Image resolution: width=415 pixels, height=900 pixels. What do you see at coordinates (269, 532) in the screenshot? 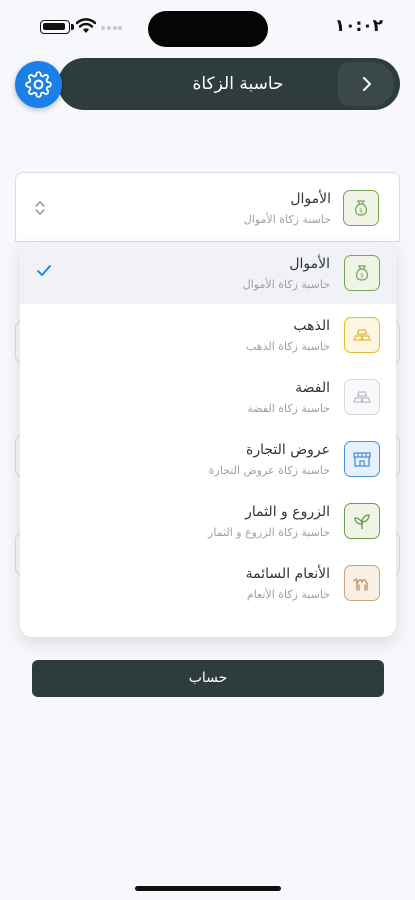
I see `option-subtitle: حاسبة زكاة الزروع و الثمار` at bounding box center [269, 532].